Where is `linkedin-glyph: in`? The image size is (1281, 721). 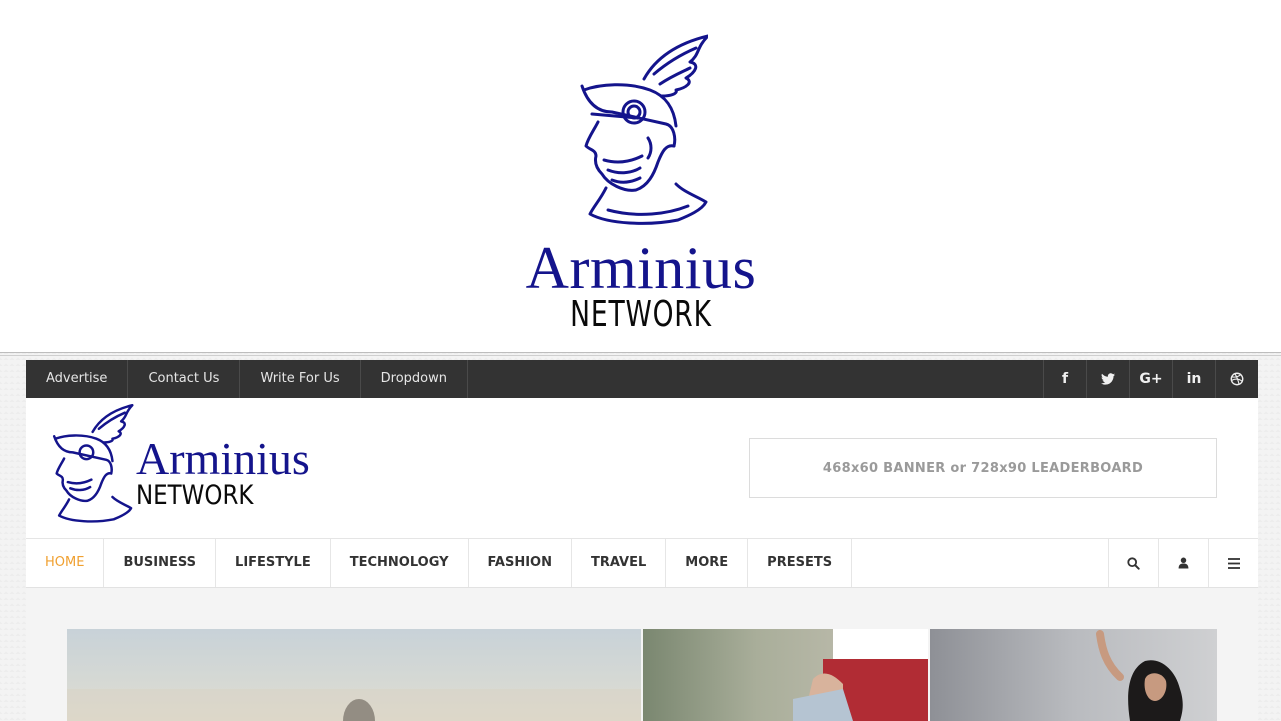 linkedin-glyph: in is located at coordinates (1194, 379).